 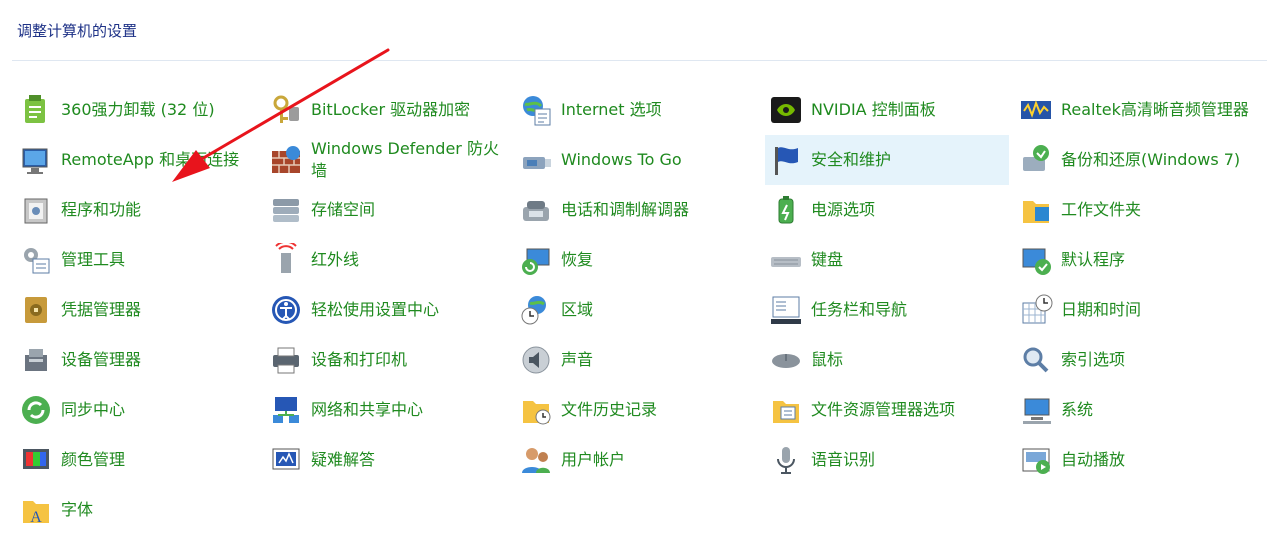 What do you see at coordinates (93, 459) in the screenshot?
I see `control-panel-item-label: 颜色管理` at bounding box center [93, 459].